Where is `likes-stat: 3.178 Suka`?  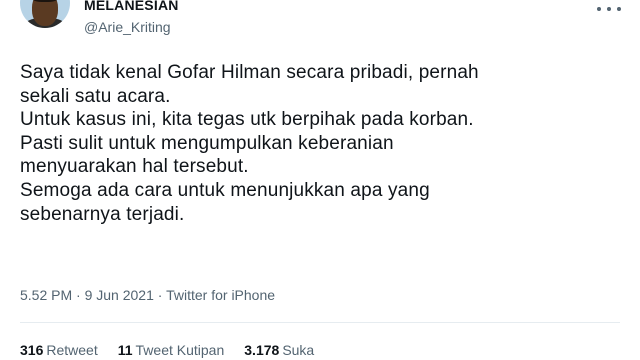
likes-stat: 3.178 Suka is located at coordinates (279, 350).